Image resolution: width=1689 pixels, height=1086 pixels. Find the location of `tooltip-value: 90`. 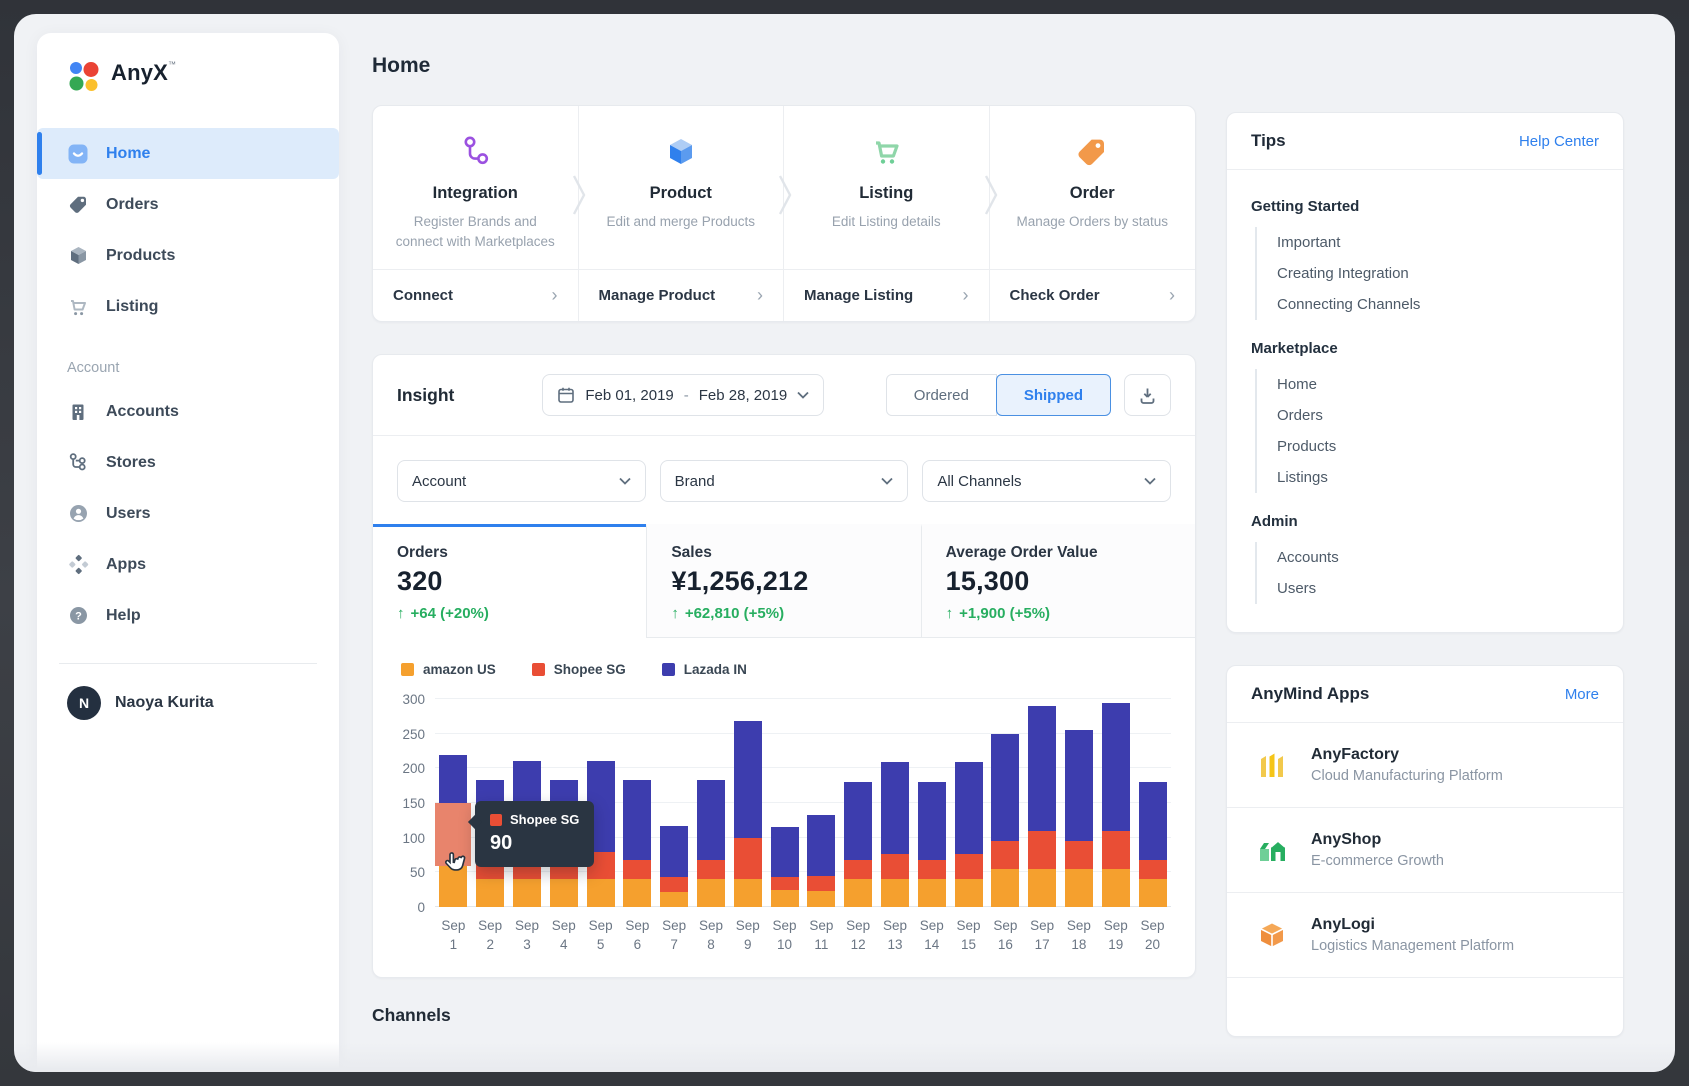

tooltip-value: 90 is located at coordinates (501, 843).